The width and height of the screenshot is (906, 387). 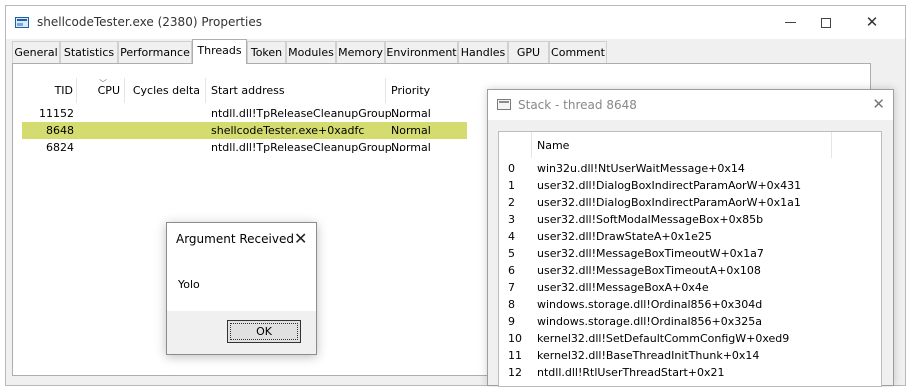 What do you see at coordinates (360, 52) in the screenshot?
I see `tab-memory: Memory` at bounding box center [360, 52].